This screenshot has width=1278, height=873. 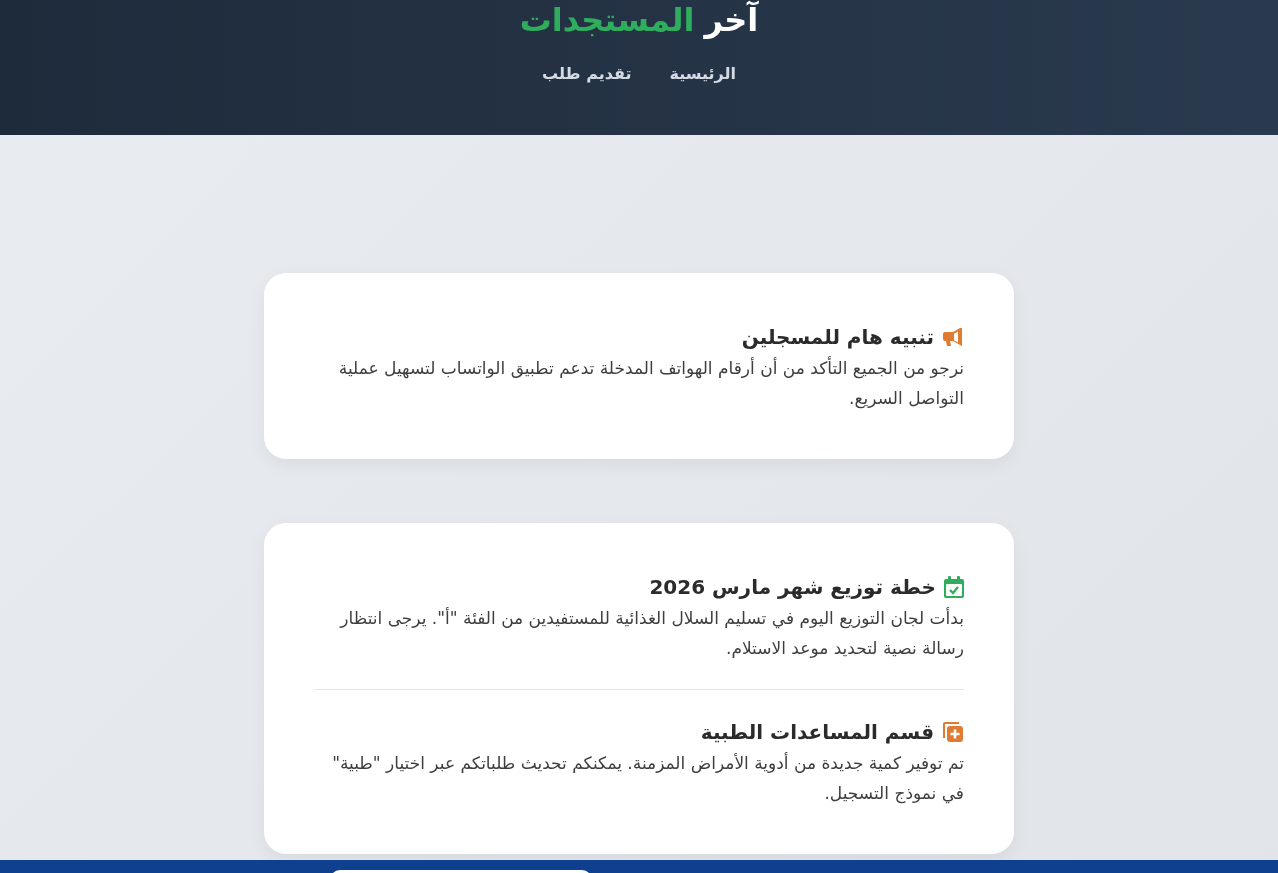 What do you see at coordinates (650, 383) in the screenshot?
I see `update-text: نرجو من الجميع التأكد من أن أرقام الهواتف المدخلة تدعم تطبيق الواتساب لتسهيل عملية التواصل السريع.` at bounding box center [650, 383].